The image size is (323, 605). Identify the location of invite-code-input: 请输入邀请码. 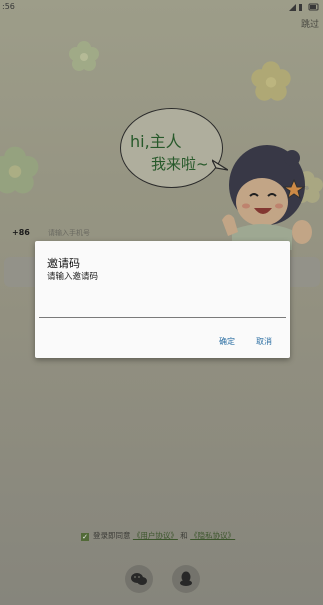
(72, 276).